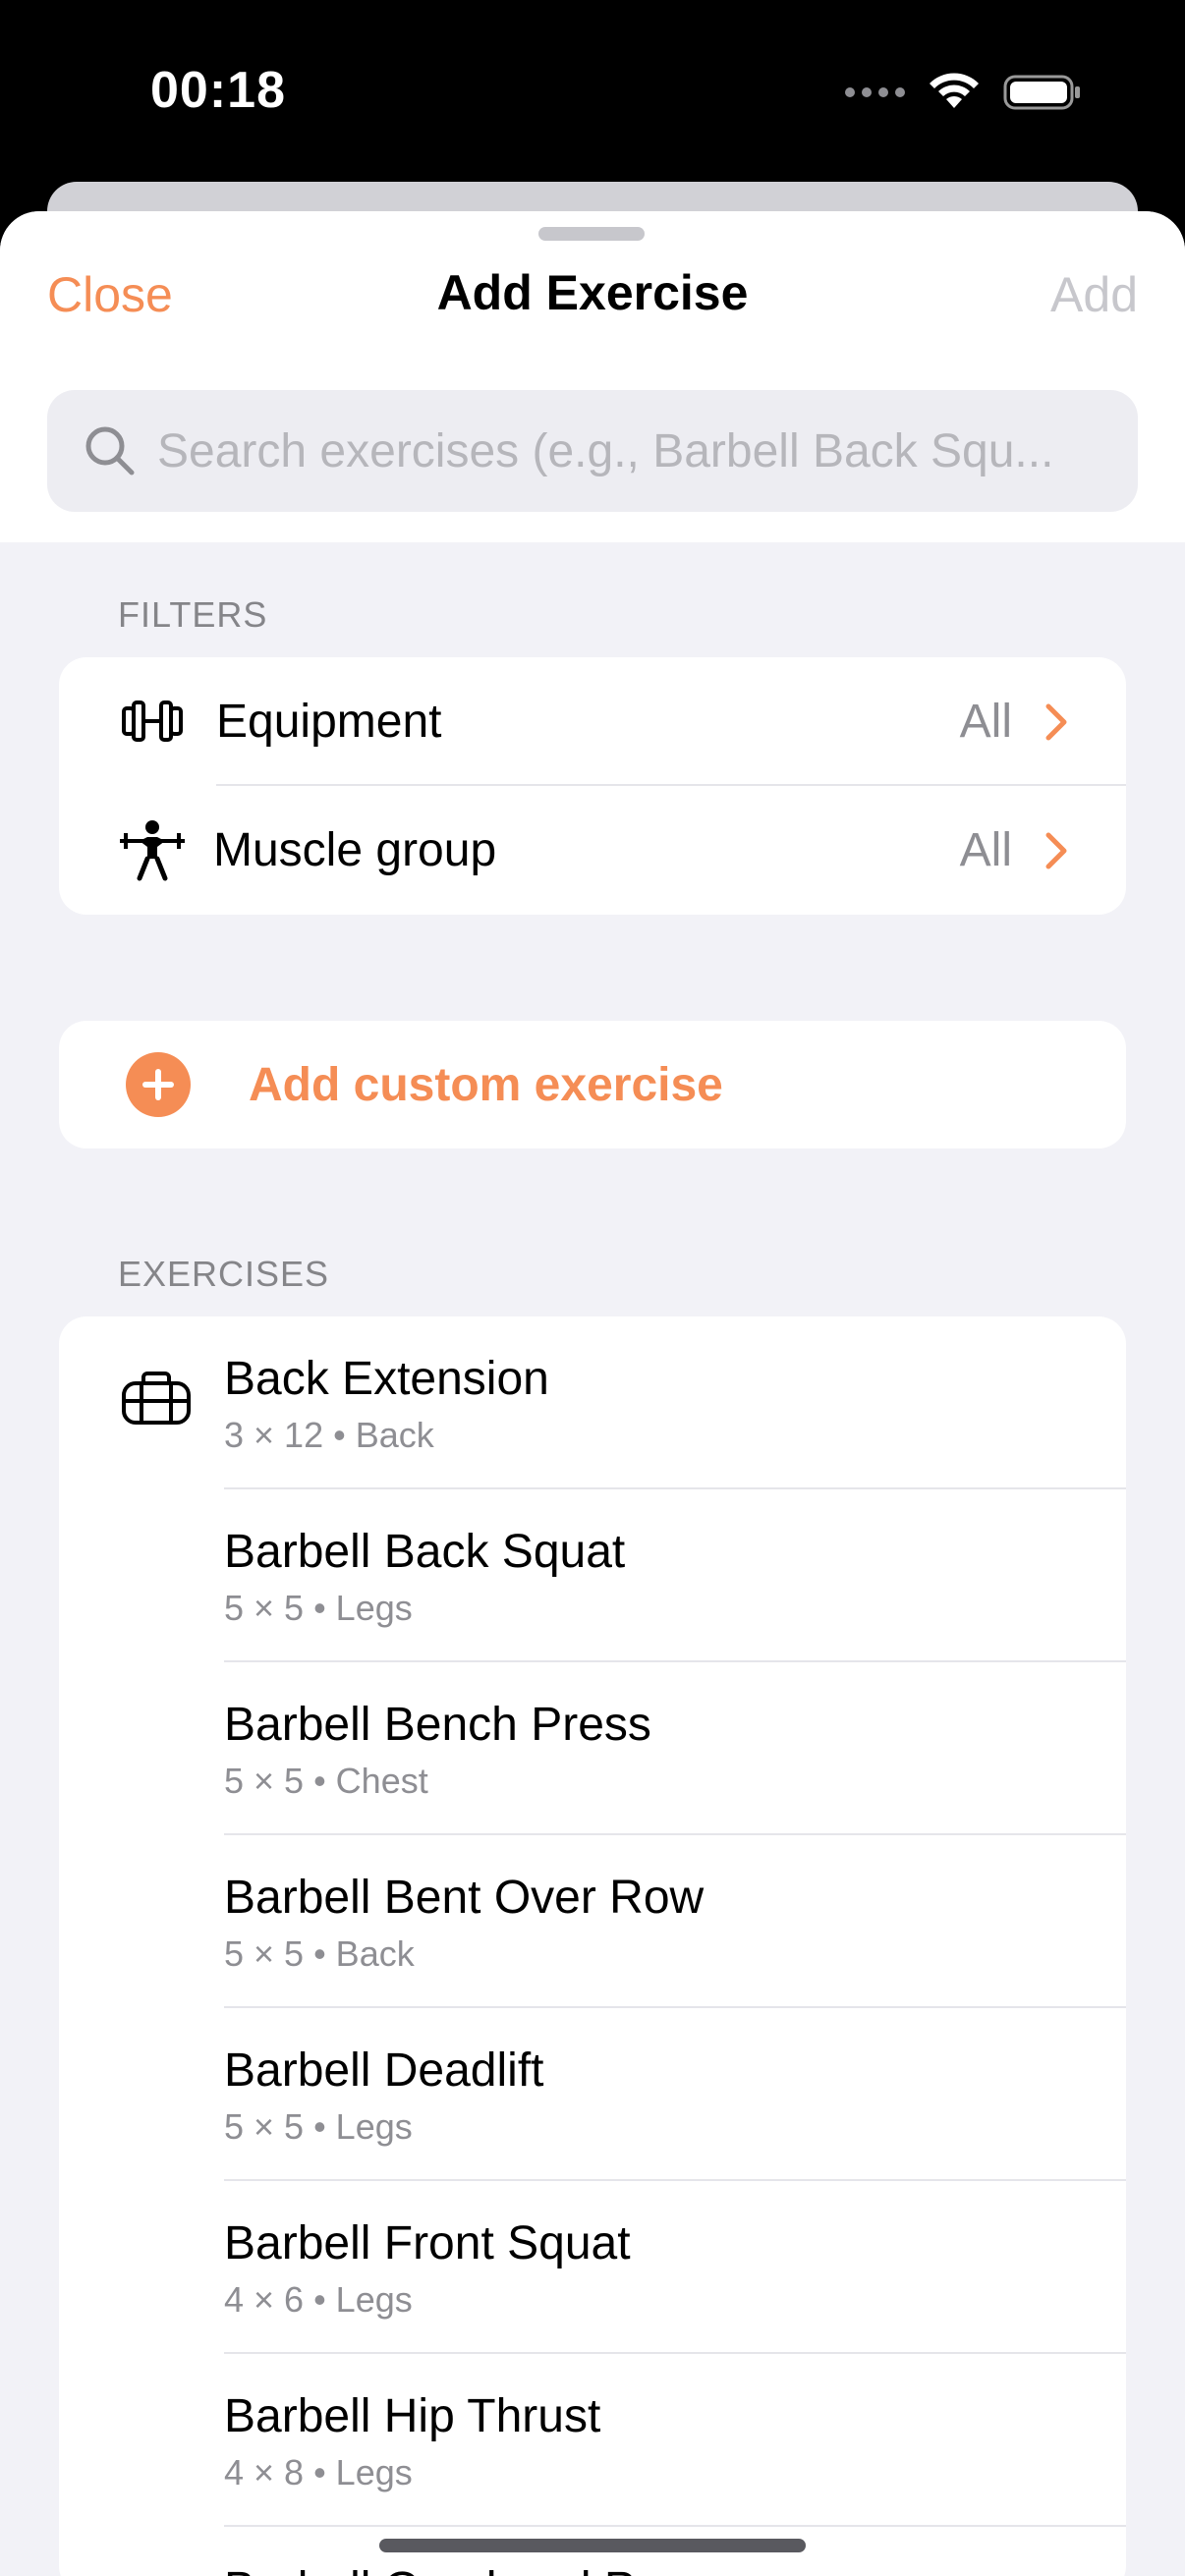 Image resolution: width=1185 pixels, height=2576 pixels. I want to click on exercise-name: Back Extension, so click(386, 1379).